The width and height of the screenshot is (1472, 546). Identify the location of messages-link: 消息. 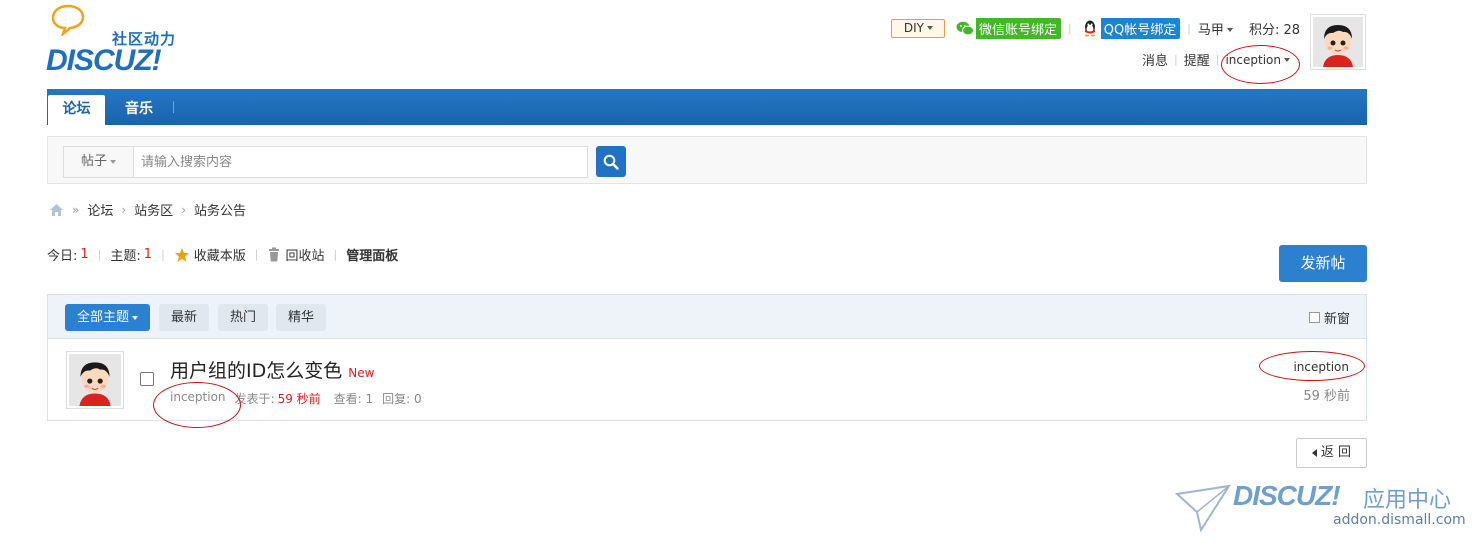
(1155, 59).